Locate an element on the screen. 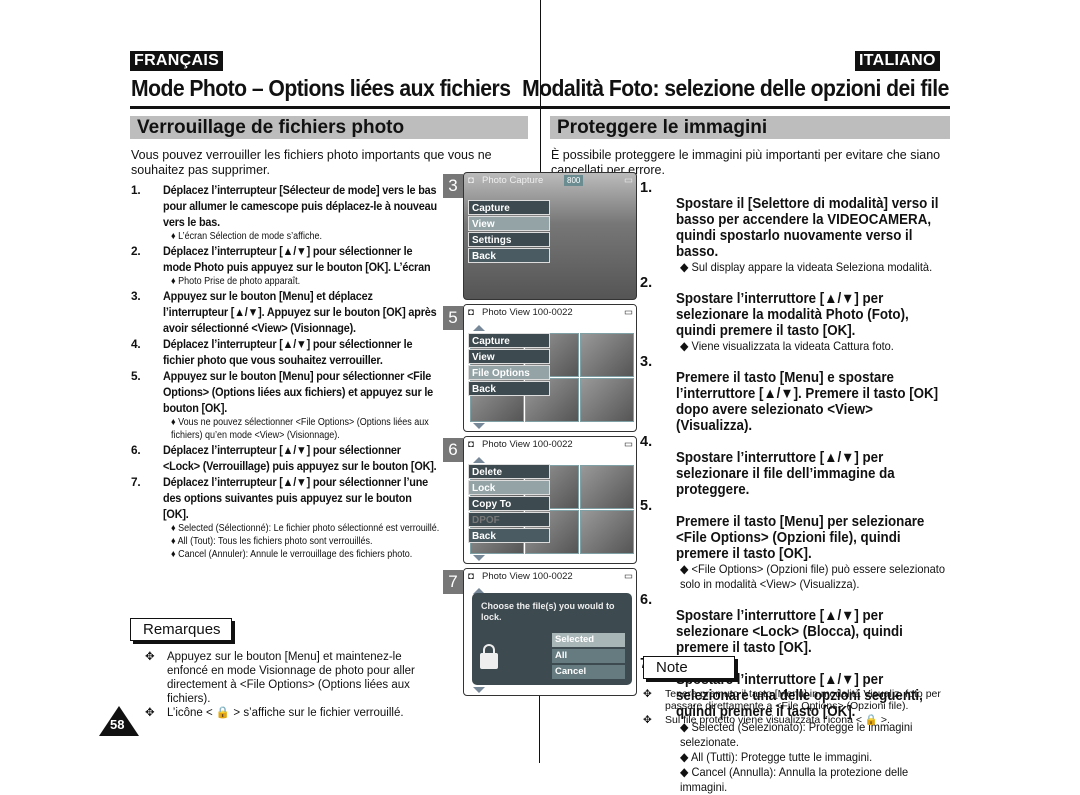  title-rule-it is located at coordinates (745, 107).